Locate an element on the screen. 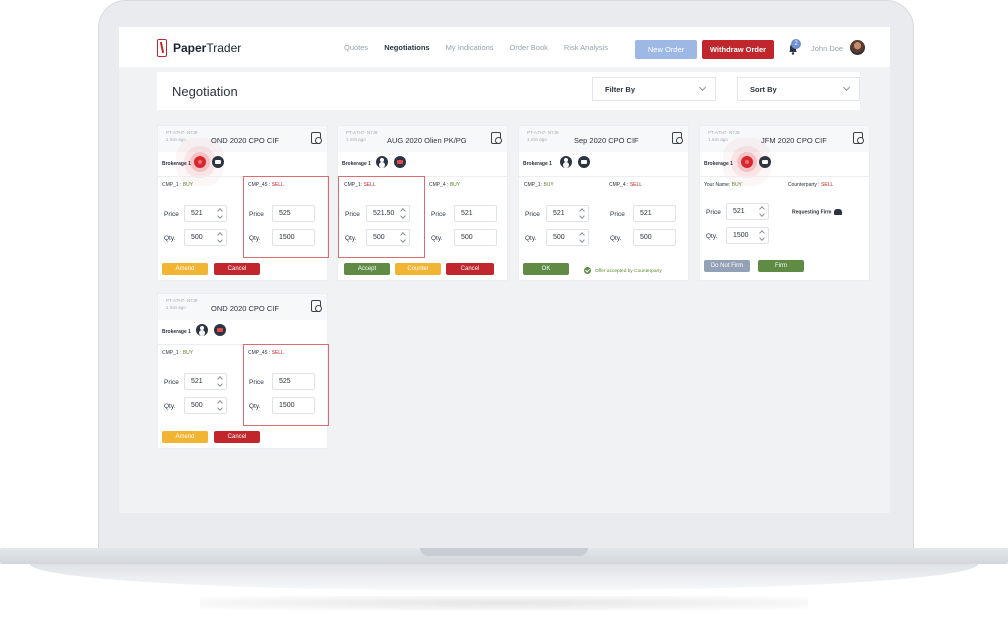  left-party-label: CMP_1 : BUY is located at coordinates (178, 185).